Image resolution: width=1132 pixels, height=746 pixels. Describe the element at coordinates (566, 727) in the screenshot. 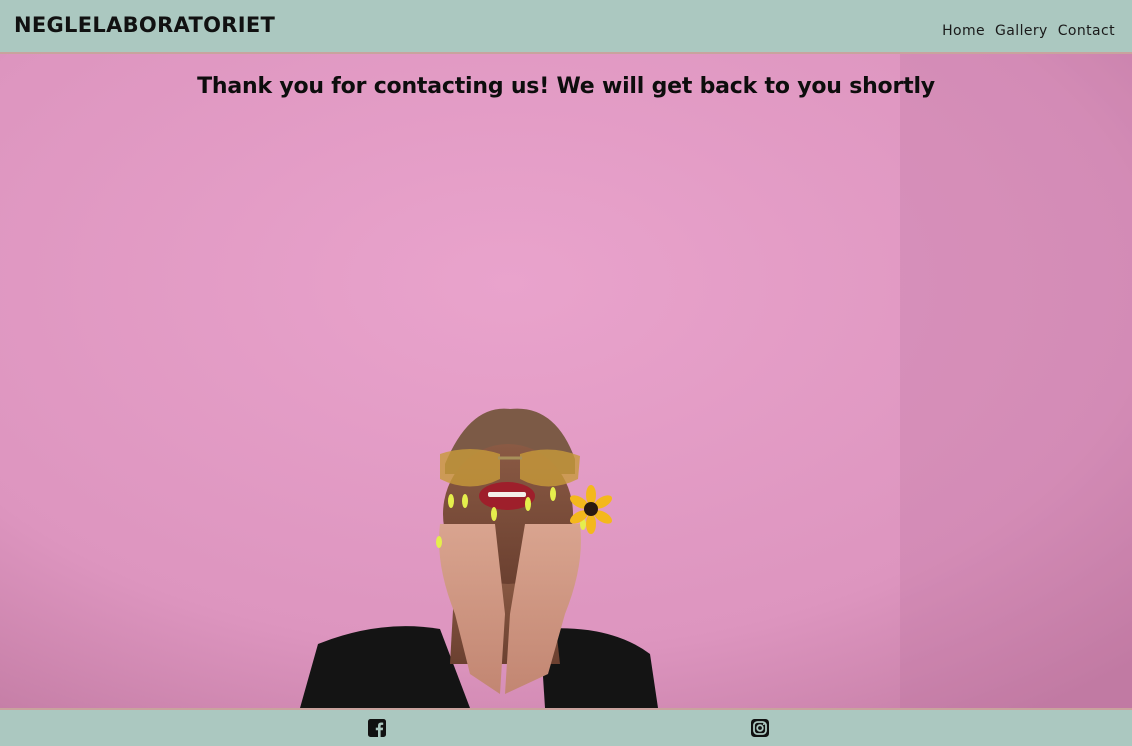

I see `site-footer` at that location.